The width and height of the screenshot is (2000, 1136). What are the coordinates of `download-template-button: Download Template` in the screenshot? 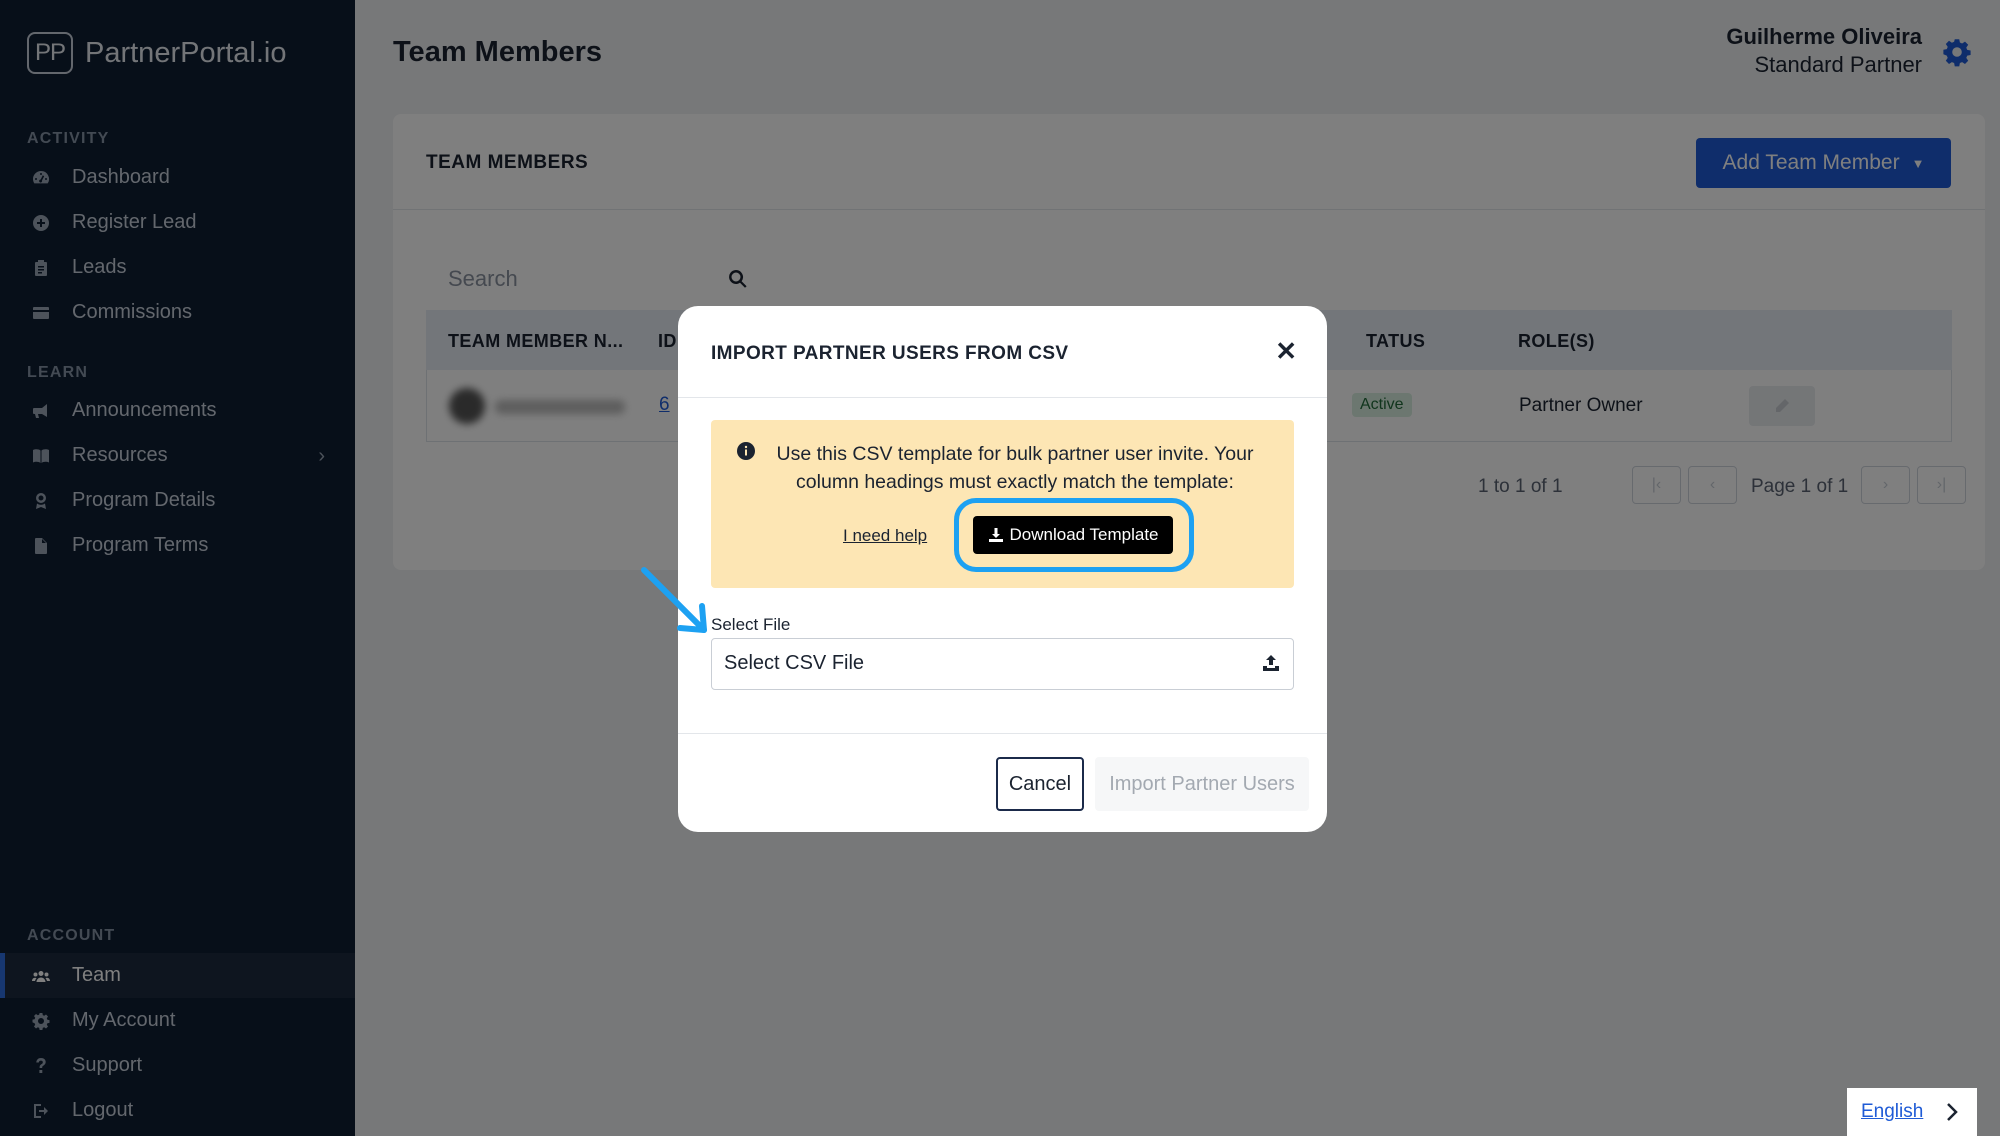 It's located at (1073, 535).